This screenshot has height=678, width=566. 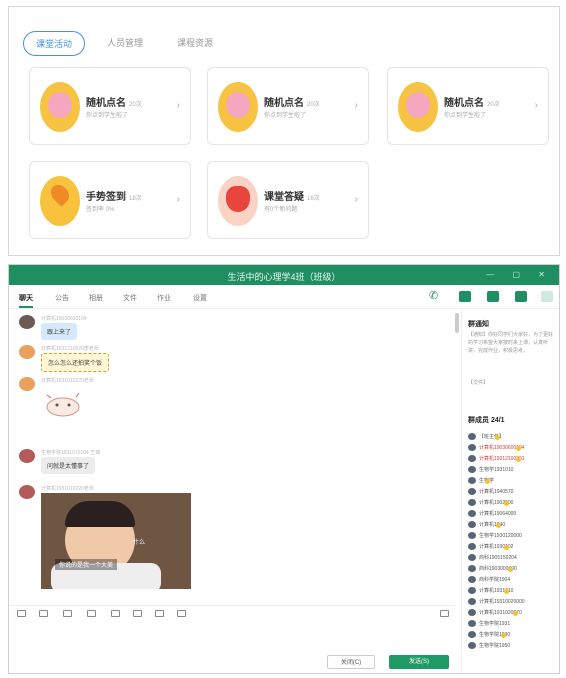 What do you see at coordinates (284, 275) in the screenshot?
I see `title-bar: 生活中的心理学4班（班级） — ▢ ✕` at bounding box center [284, 275].